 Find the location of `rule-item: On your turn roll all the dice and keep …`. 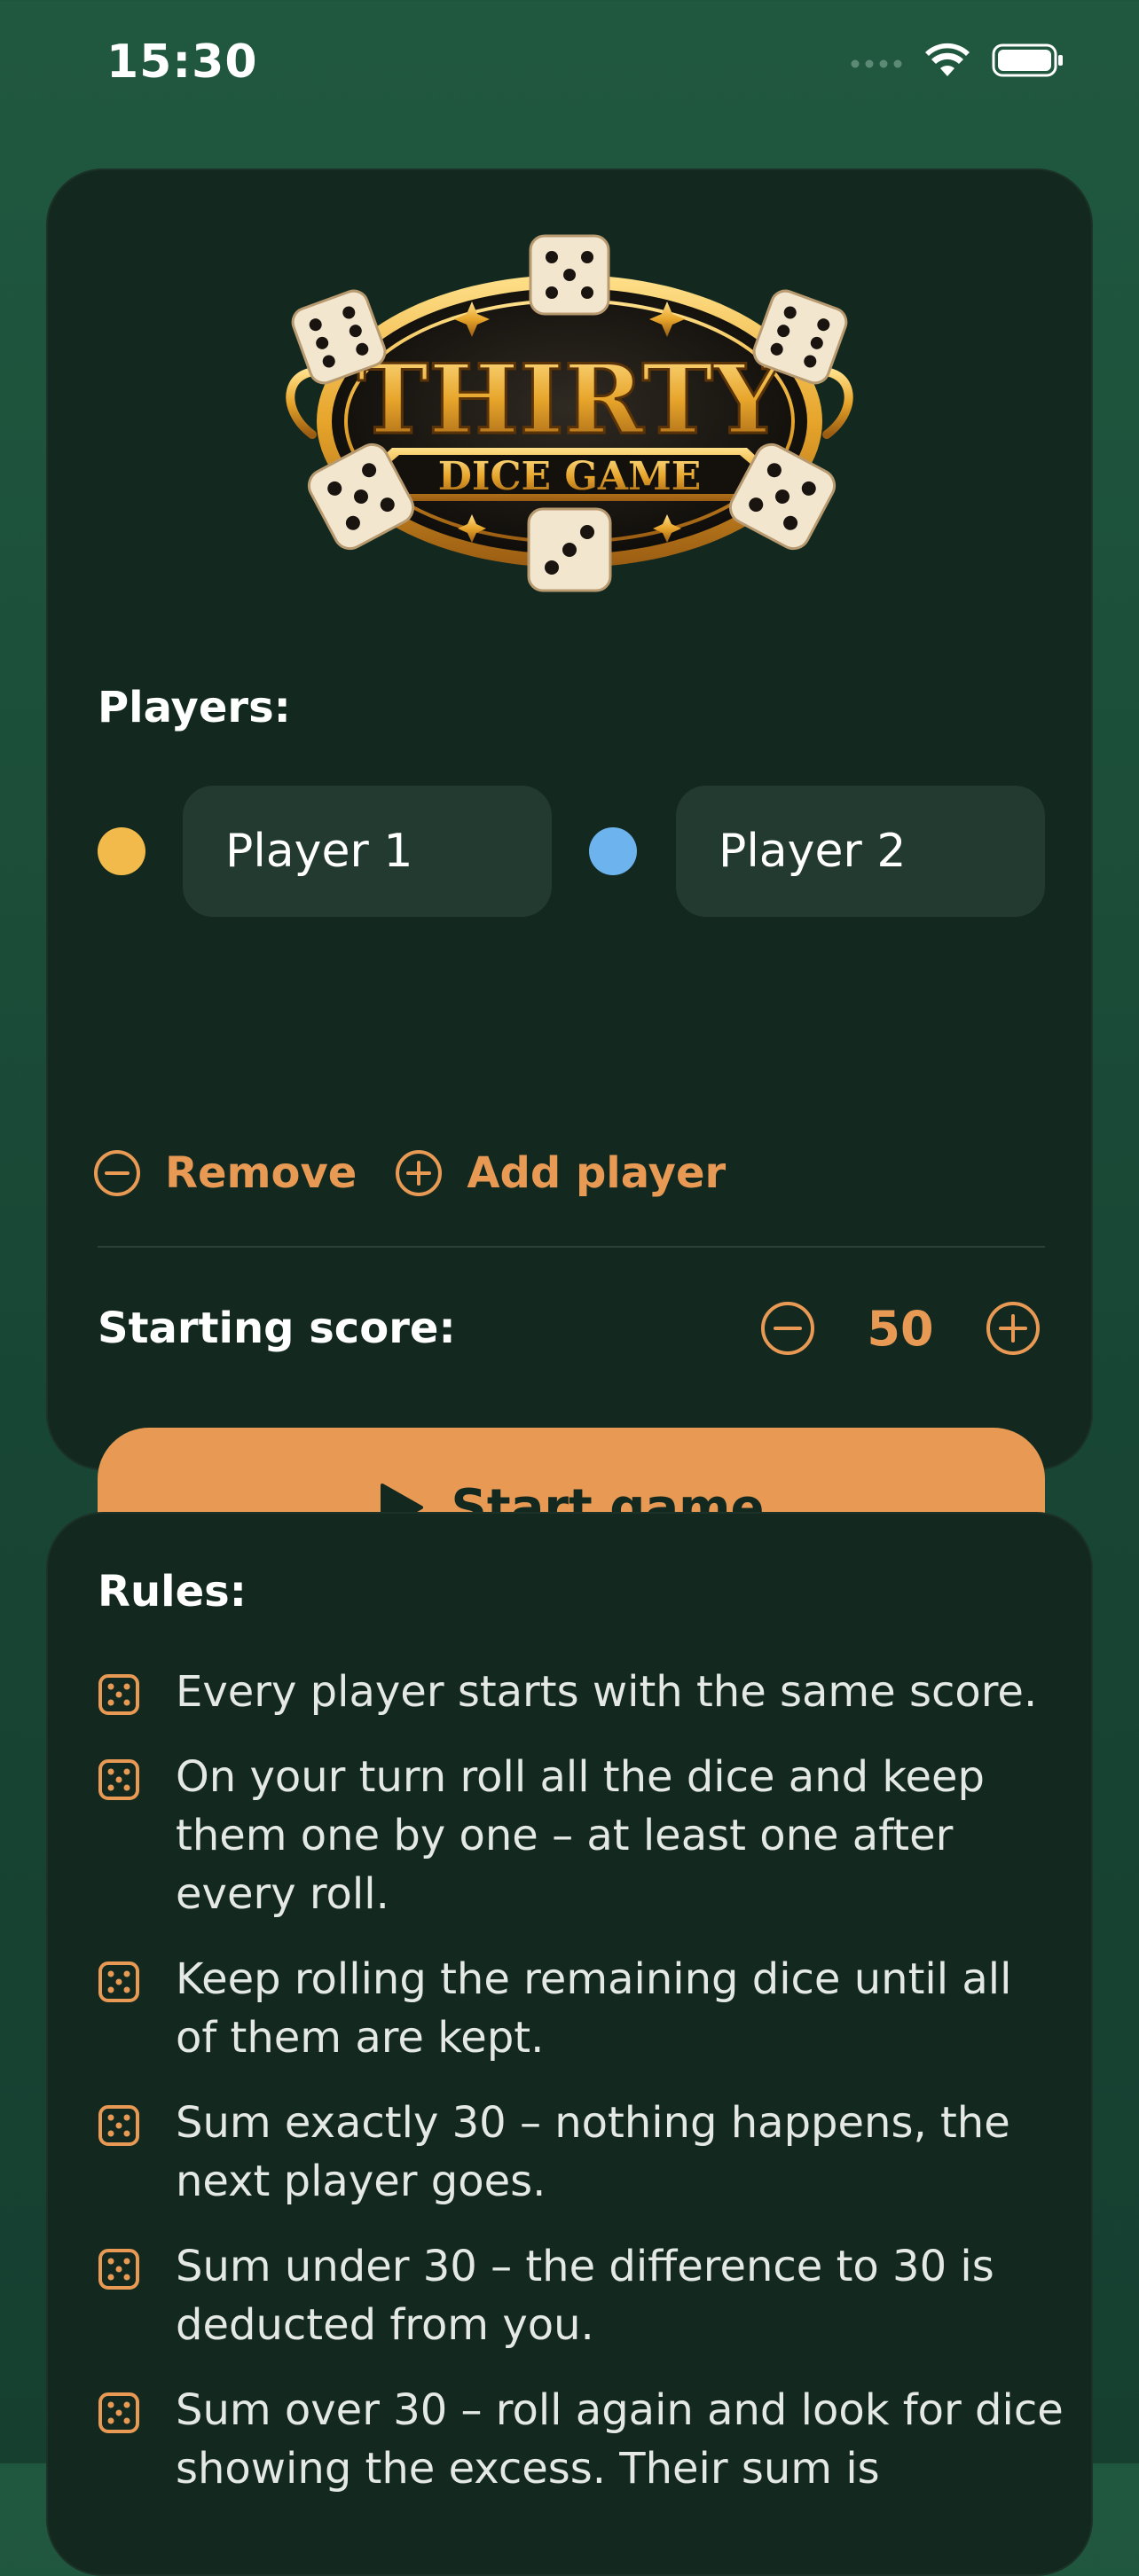

rule-item: On your turn roll all the dice and keep … is located at coordinates (581, 1835).